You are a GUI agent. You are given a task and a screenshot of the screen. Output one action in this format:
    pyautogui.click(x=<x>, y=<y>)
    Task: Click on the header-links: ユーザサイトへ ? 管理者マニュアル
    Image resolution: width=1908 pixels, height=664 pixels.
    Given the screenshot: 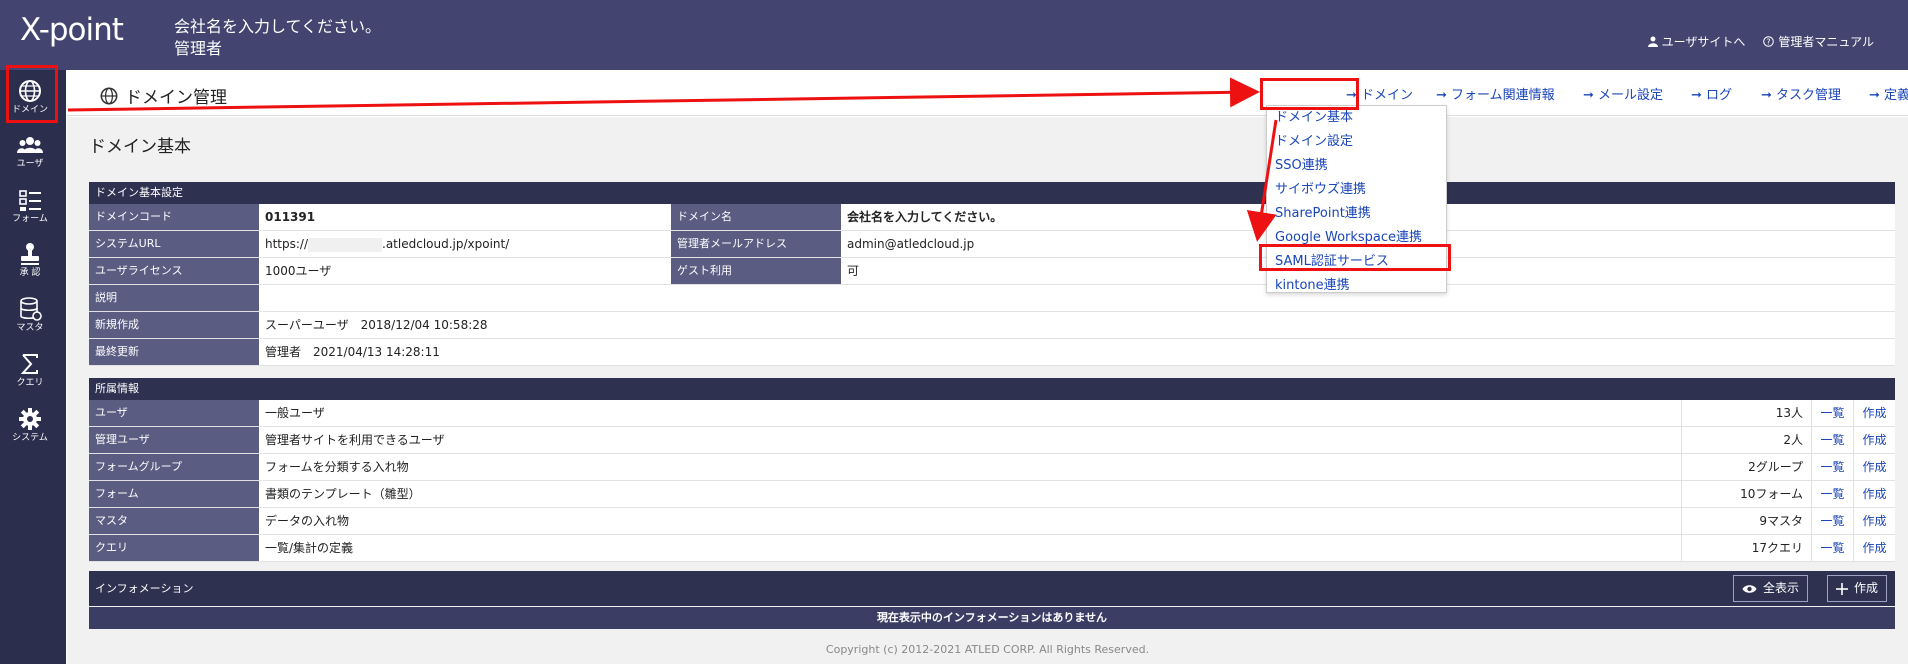 What is the action you would take?
    pyautogui.click(x=1760, y=41)
    